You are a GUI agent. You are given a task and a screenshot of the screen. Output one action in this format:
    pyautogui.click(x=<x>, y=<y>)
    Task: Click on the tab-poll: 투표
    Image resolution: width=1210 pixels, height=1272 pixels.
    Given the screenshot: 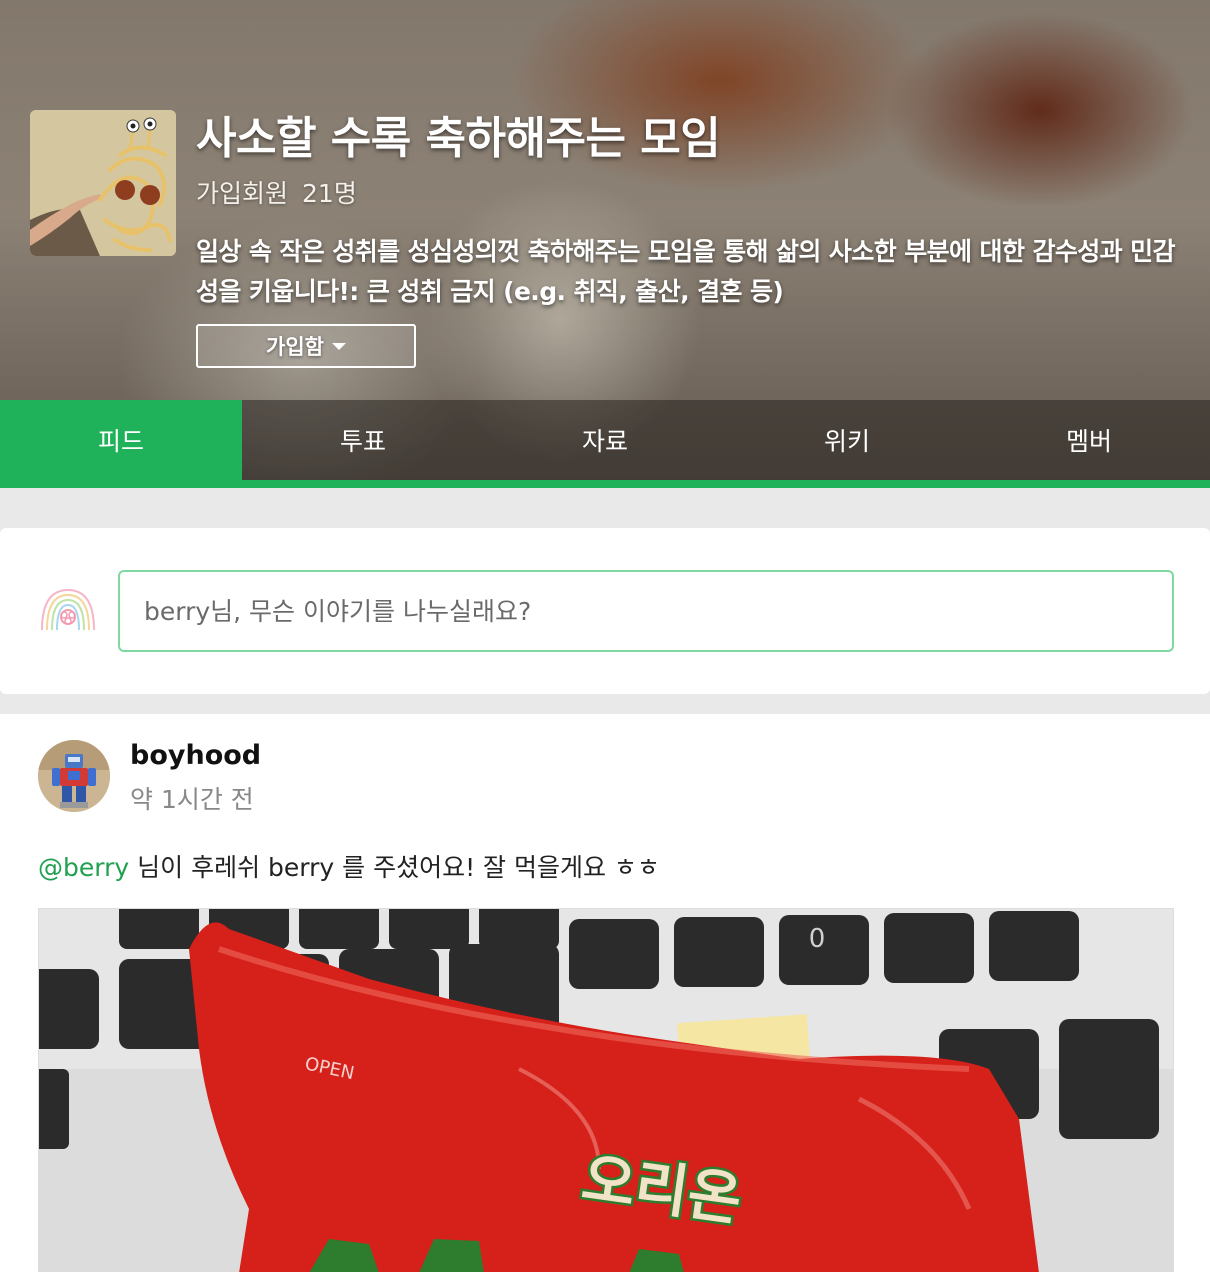 What is the action you would take?
    pyautogui.click(x=363, y=440)
    